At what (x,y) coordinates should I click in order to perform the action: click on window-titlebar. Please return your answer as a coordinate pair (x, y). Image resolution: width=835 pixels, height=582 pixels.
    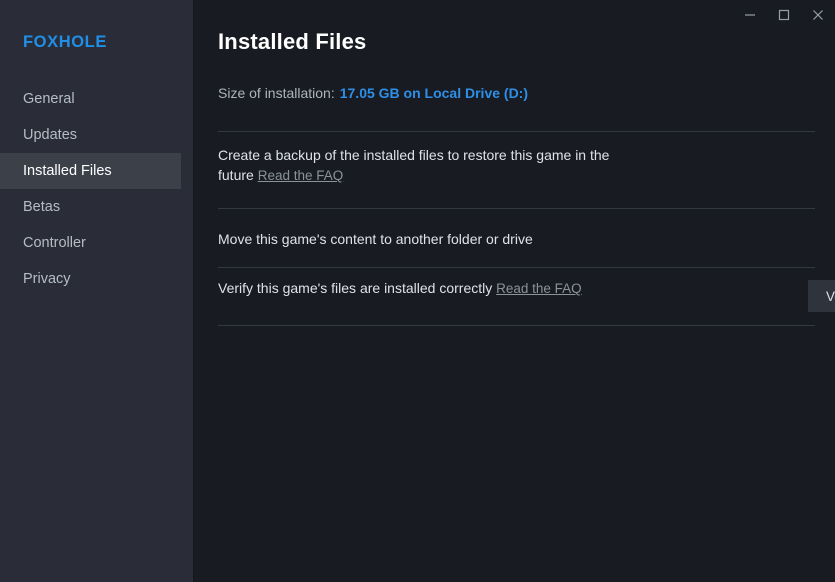
    Looking at the image, I should click on (784, 15).